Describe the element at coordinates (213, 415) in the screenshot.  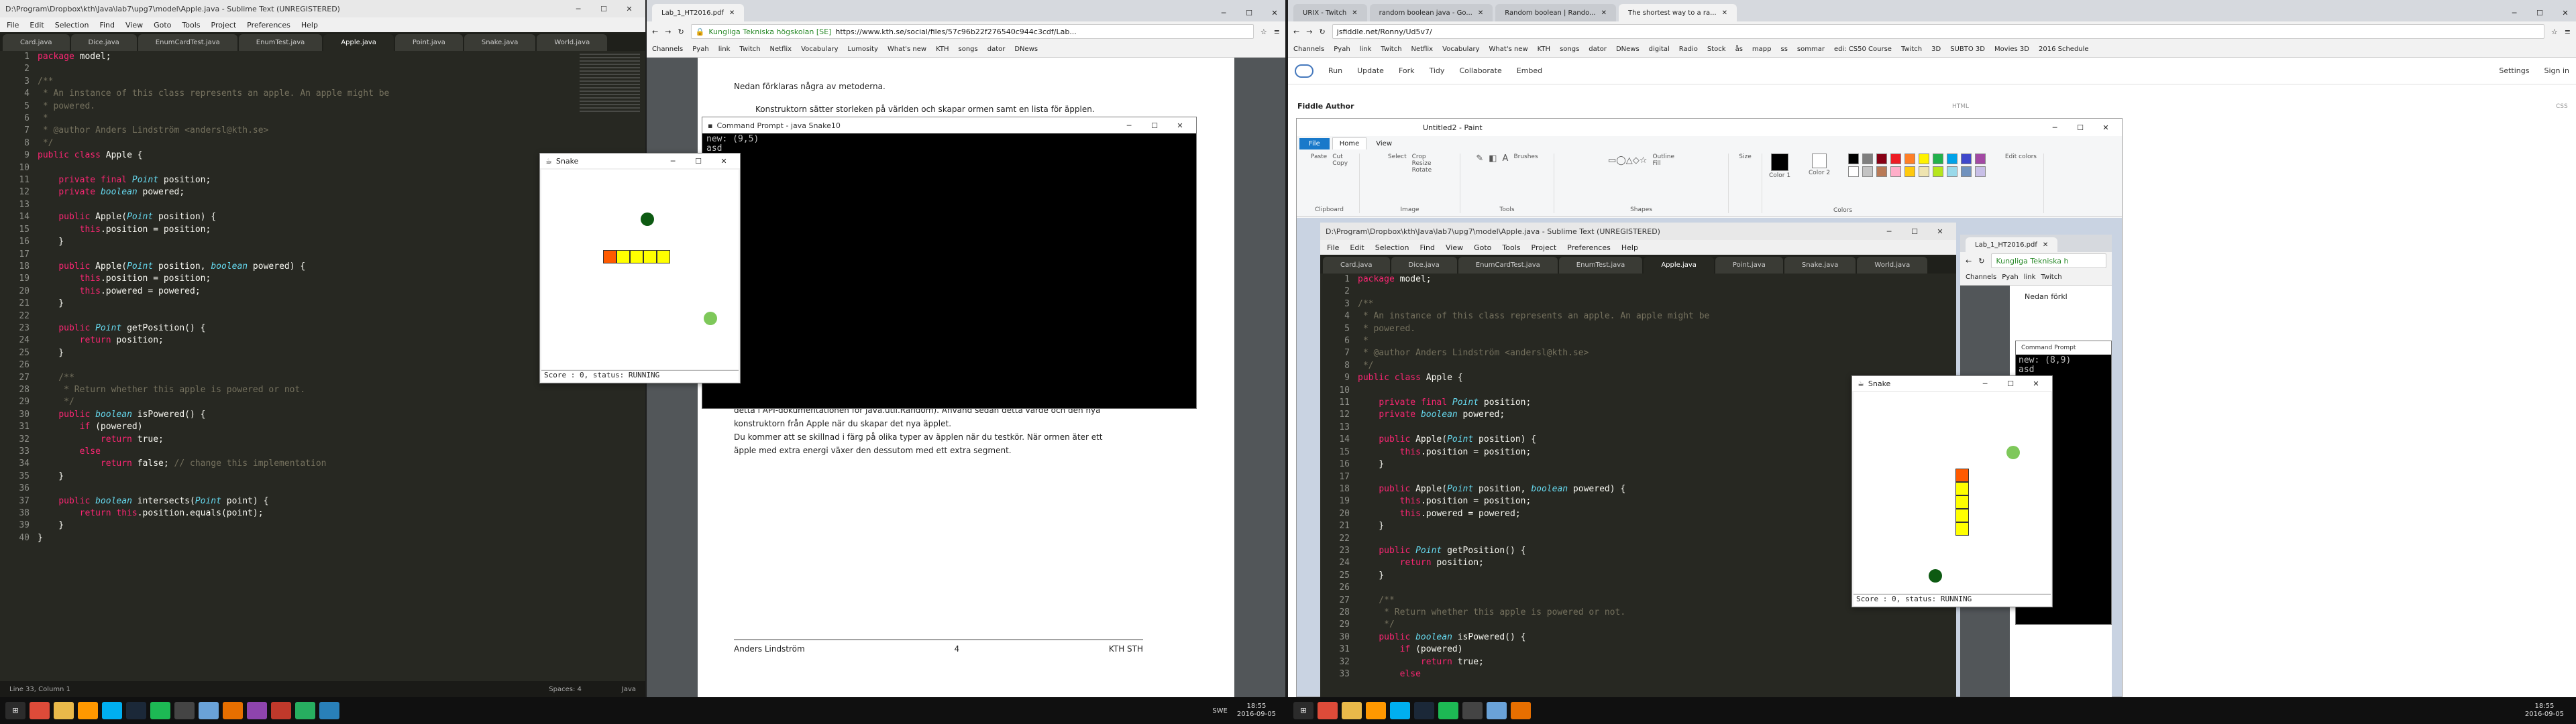
I see `code-line: public boolean isPowered() {` at that location.